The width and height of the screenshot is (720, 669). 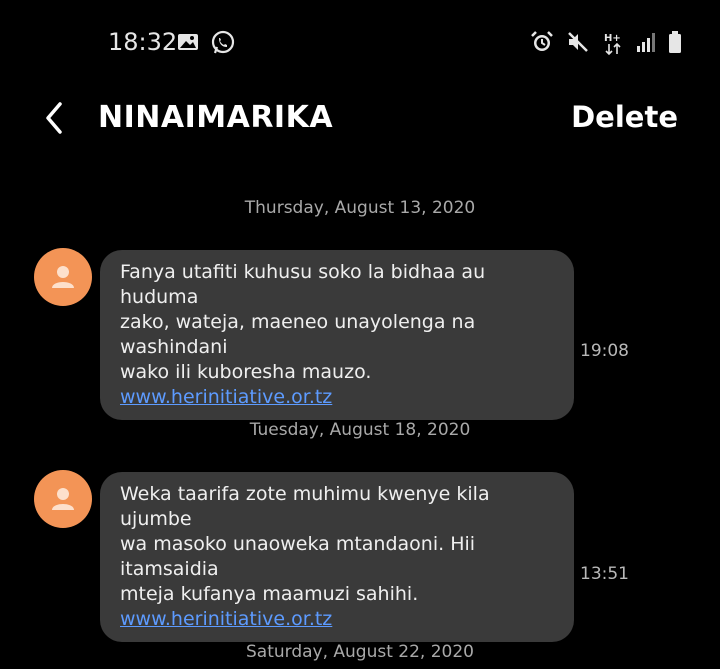 What do you see at coordinates (360, 40) in the screenshot?
I see `status-bar: 18:32 H+` at bounding box center [360, 40].